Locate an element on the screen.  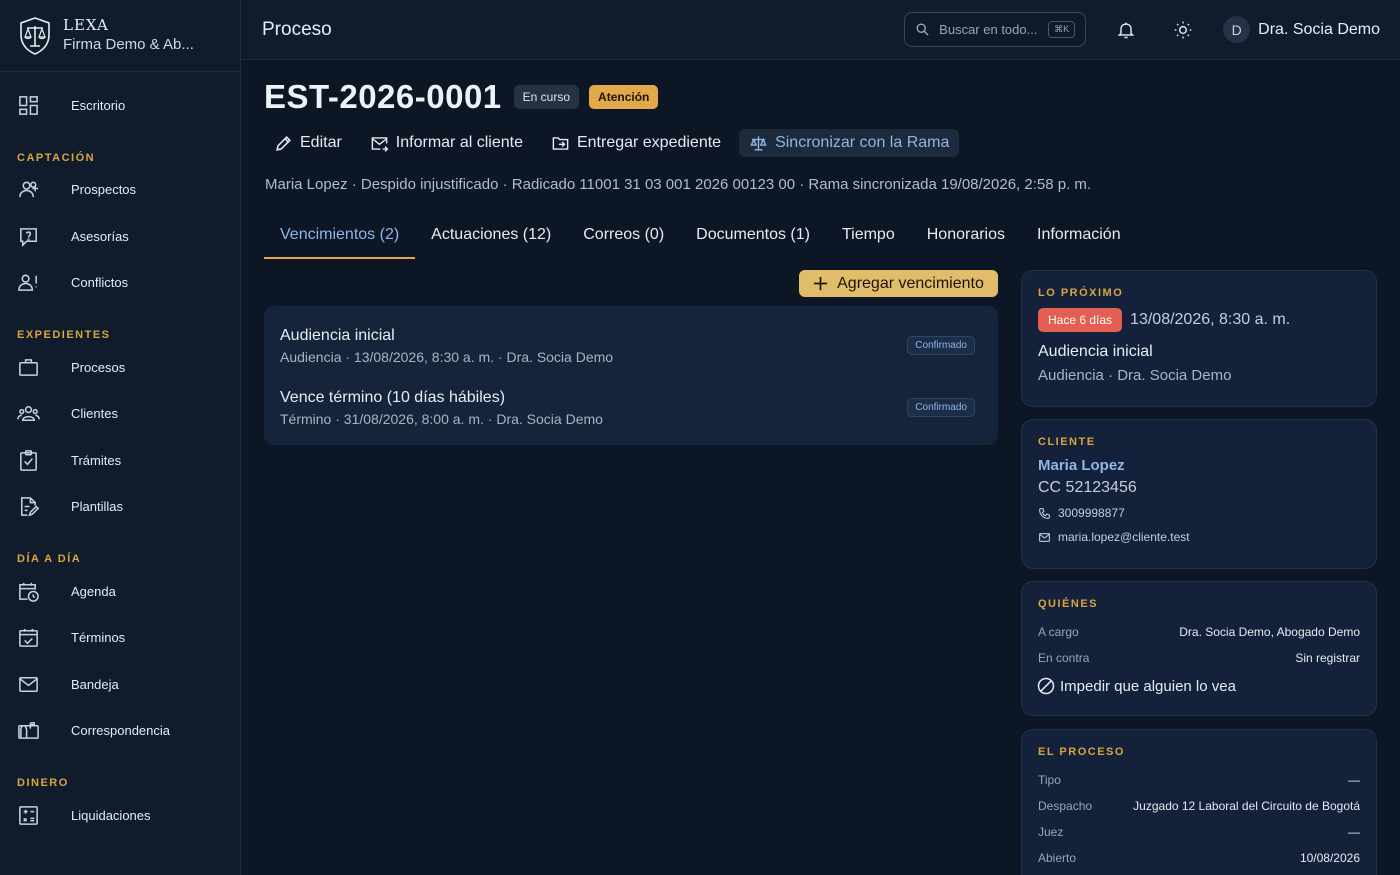
search-shortcut: ⌘K is located at coordinates (1062, 29).